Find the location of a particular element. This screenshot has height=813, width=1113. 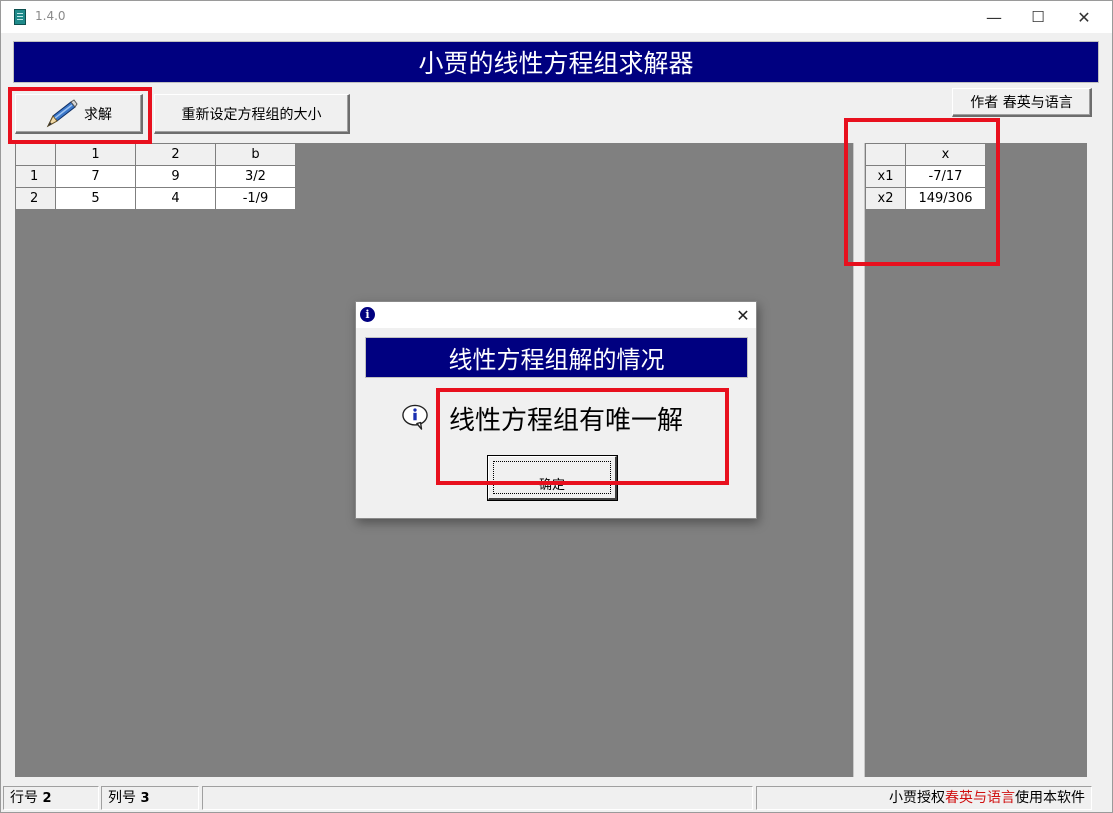

table-row: 2 5 4 -1/9 is located at coordinates (155, 198).